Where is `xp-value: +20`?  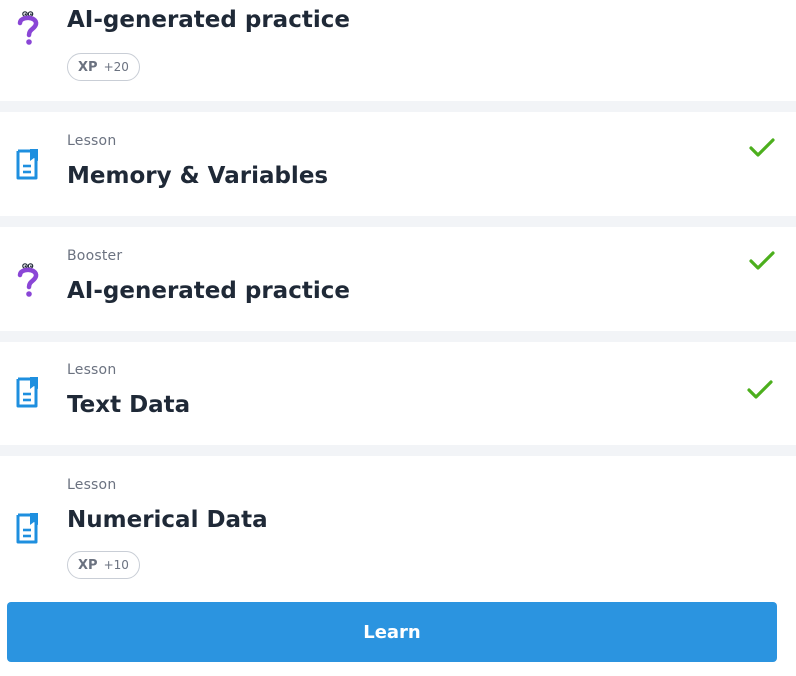
xp-value: +20 is located at coordinates (116, 67).